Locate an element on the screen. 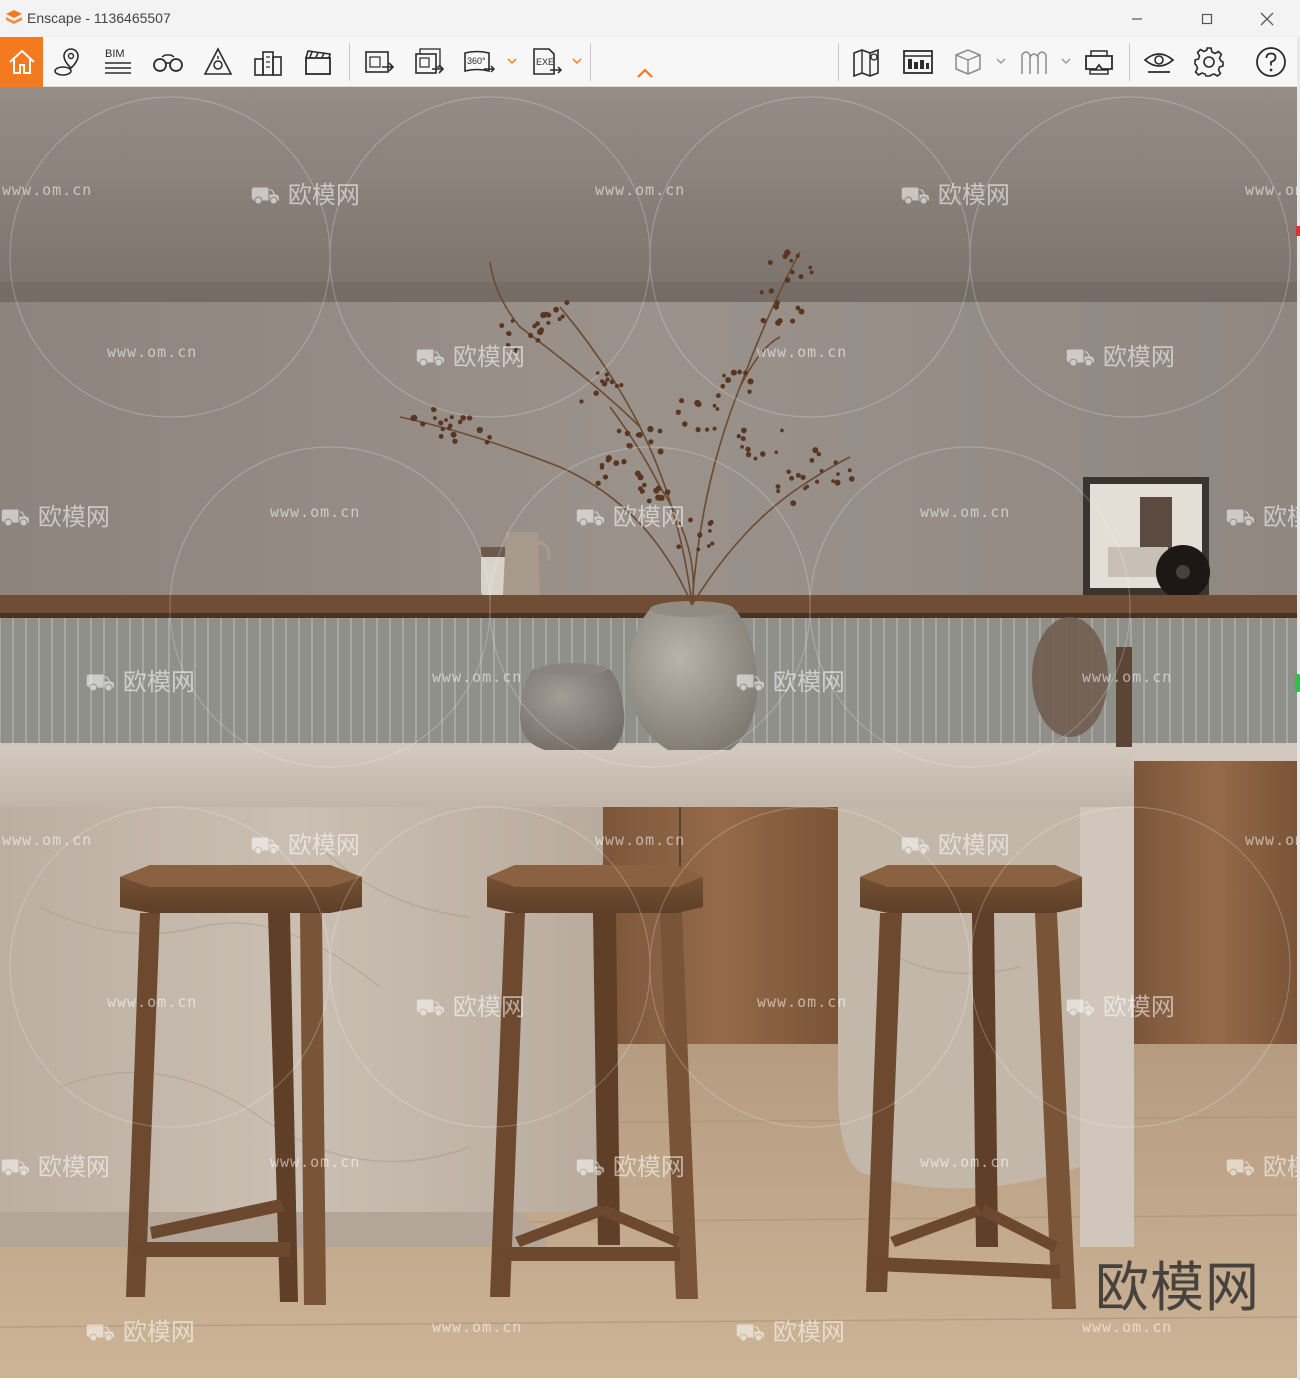  location-button is located at coordinates (68, 62).